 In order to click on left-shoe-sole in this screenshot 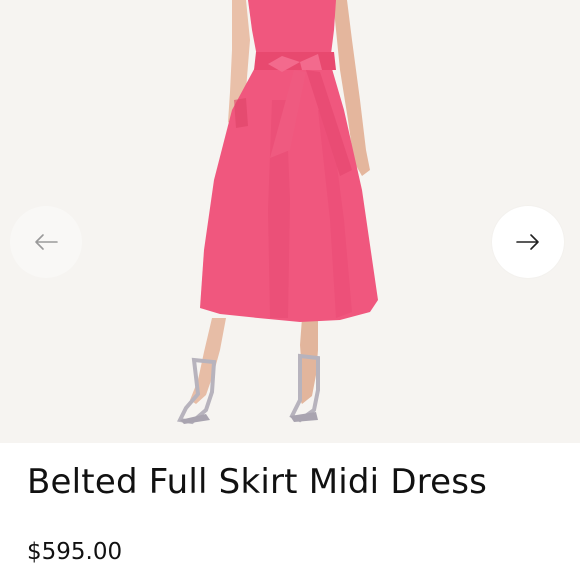, I will do `click(195, 419)`.